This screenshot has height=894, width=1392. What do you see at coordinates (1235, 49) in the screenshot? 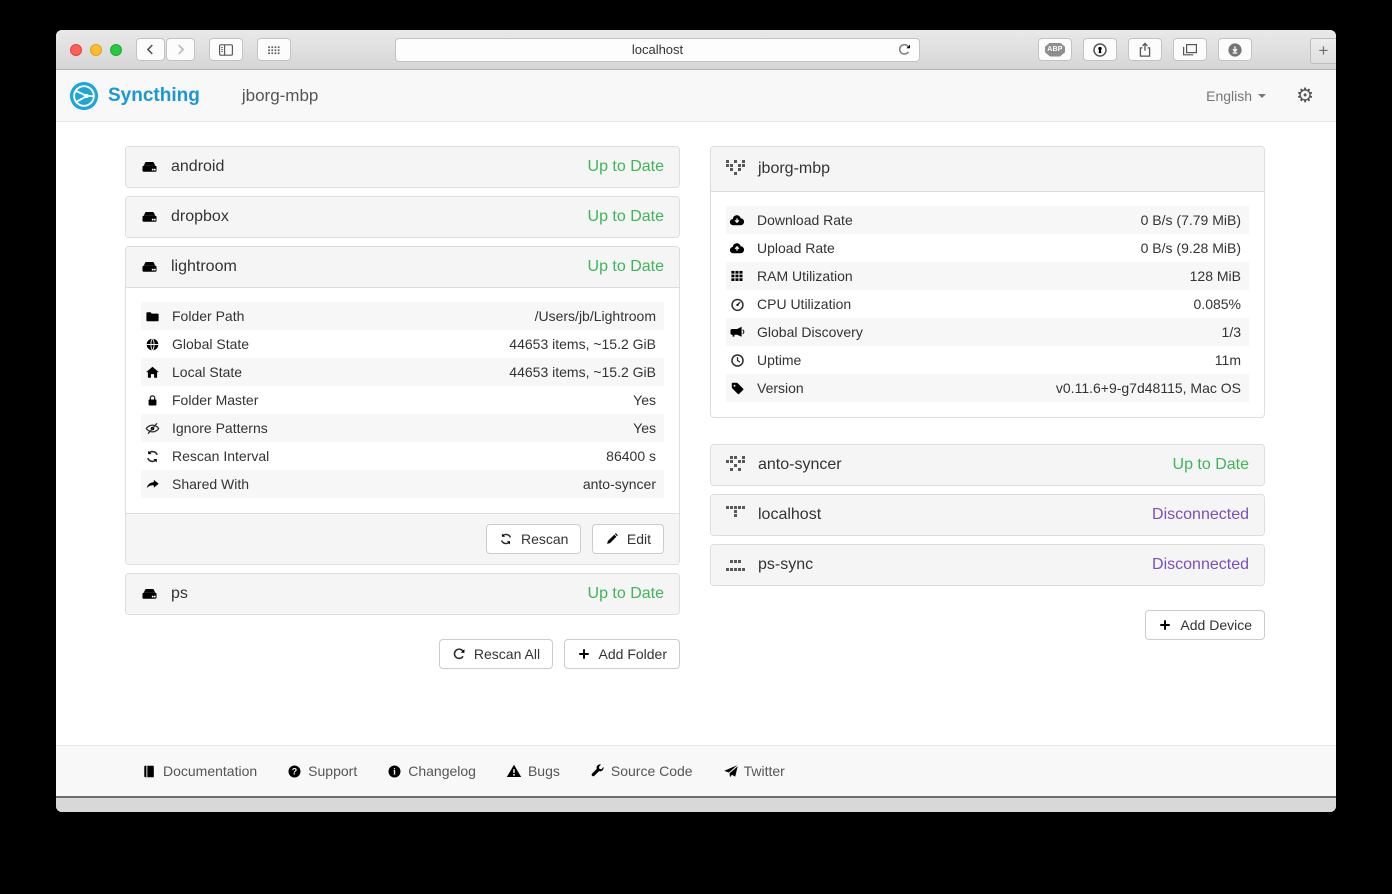
I see `downloads-button` at bounding box center [1235, 49].